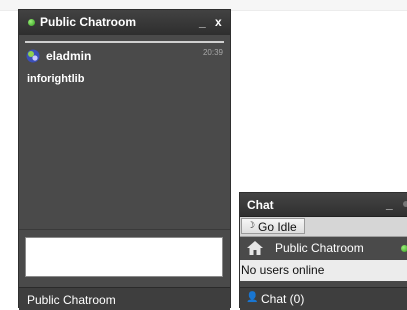 The image size is (407, 310). What do you see at coordinates (255, 248) in the screenshot?
I see `home-icon` at bounding box center [255, 248].